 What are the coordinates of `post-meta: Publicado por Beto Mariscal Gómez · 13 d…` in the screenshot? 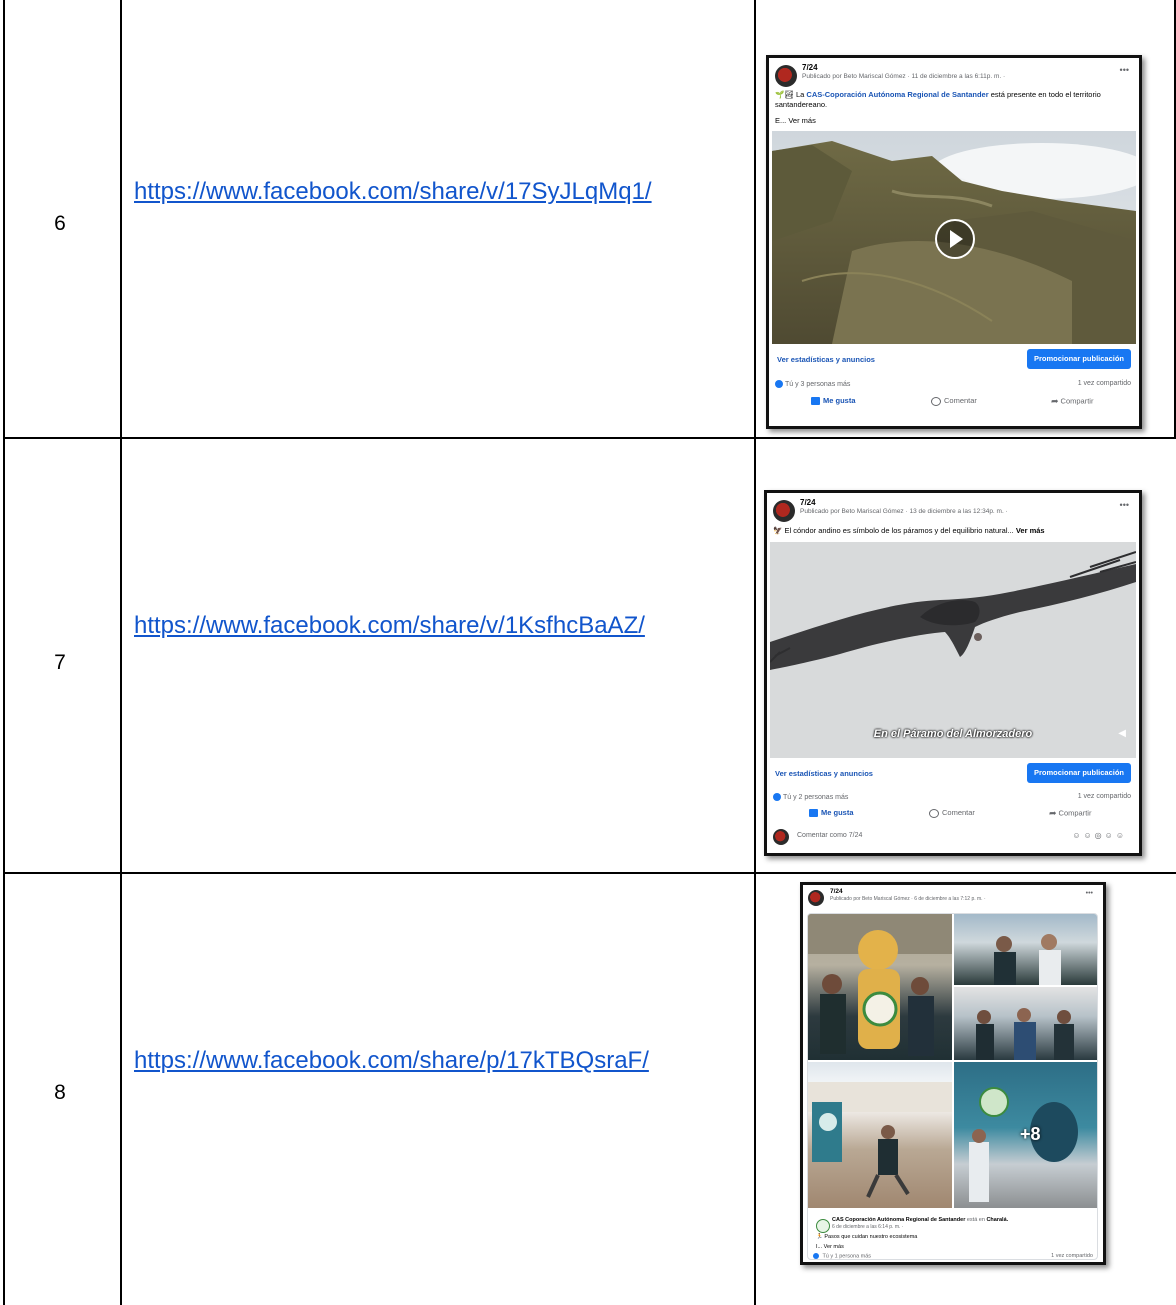 It's located at (904, 511).